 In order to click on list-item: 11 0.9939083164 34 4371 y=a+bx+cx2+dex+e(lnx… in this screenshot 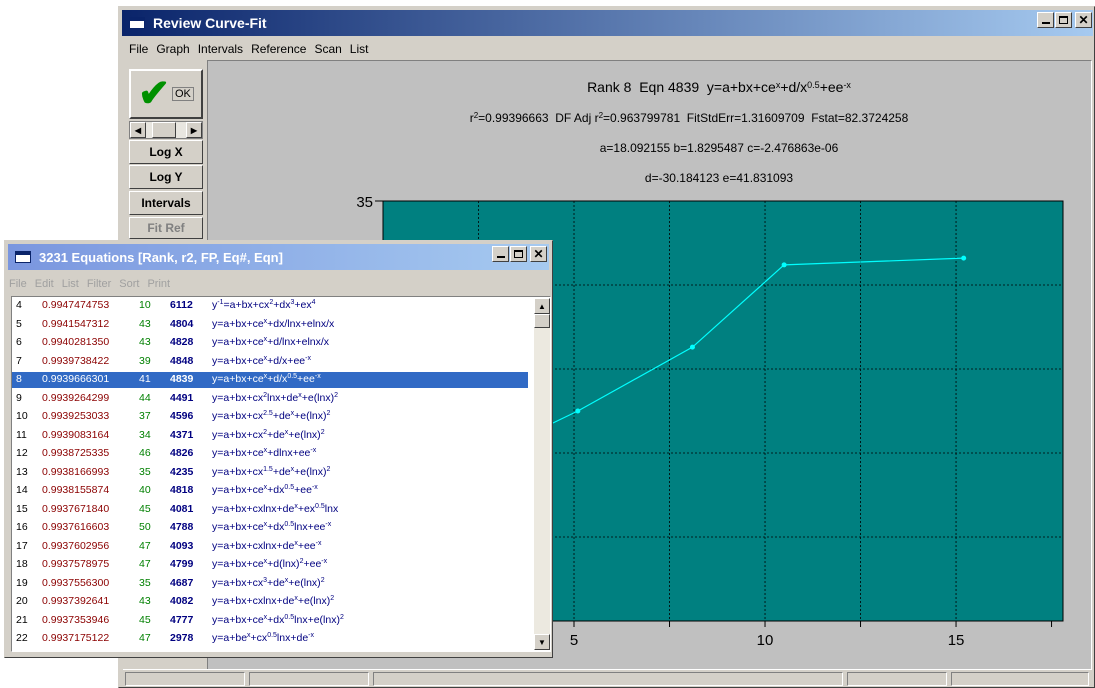, I will do `click(270, 436)`.